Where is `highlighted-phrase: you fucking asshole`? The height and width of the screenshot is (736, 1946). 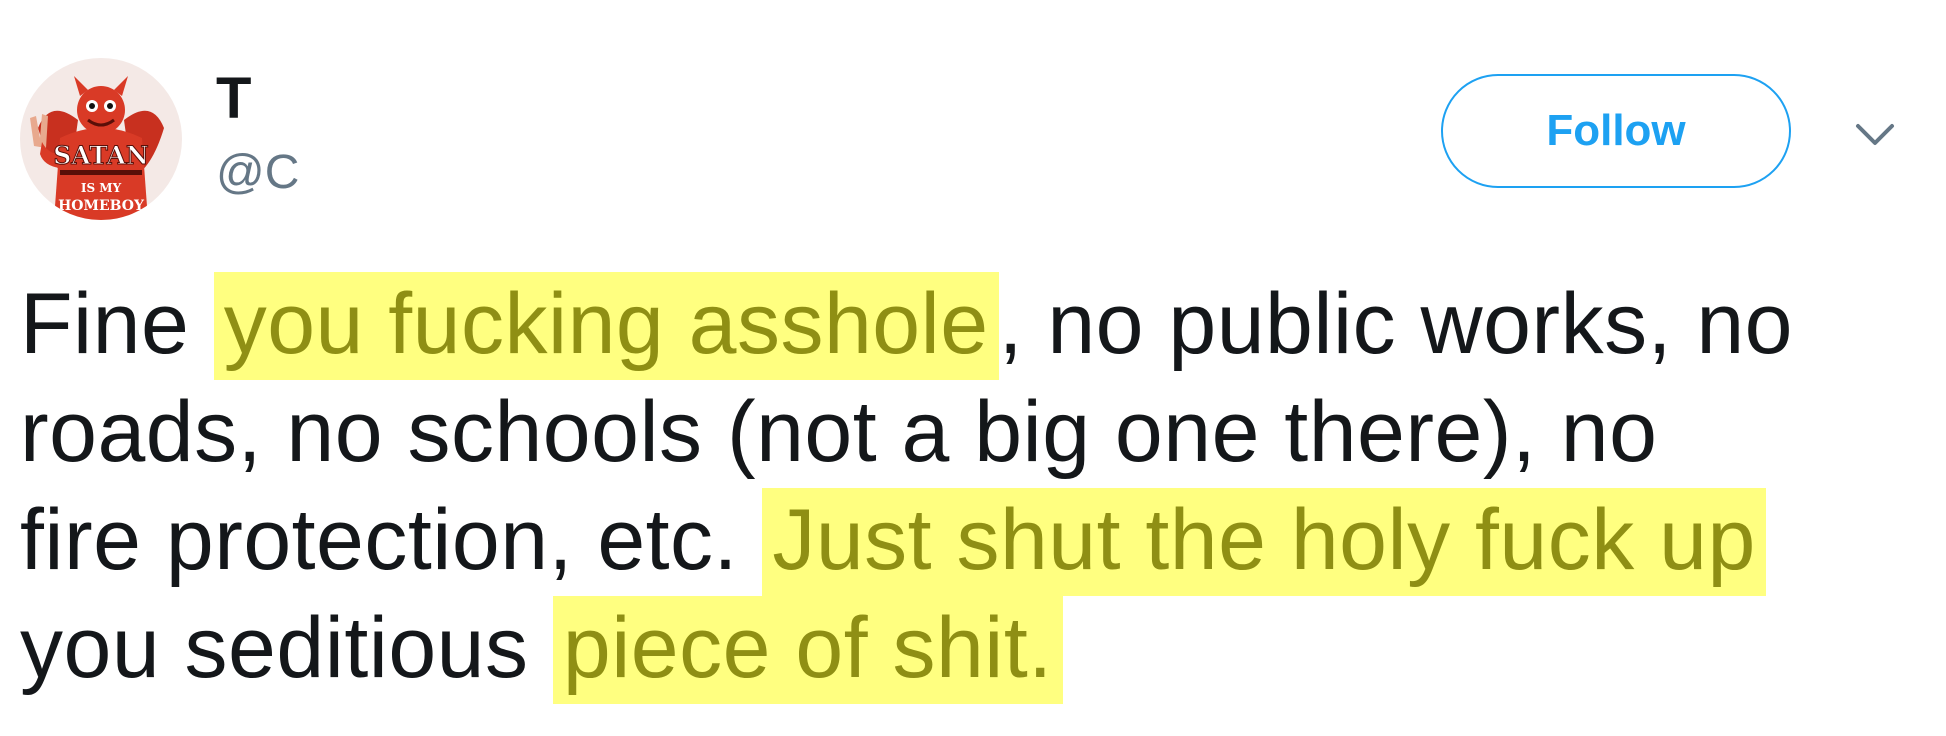
highlighted-phrase: you fucking asshole is located at coordinates (606, 326).